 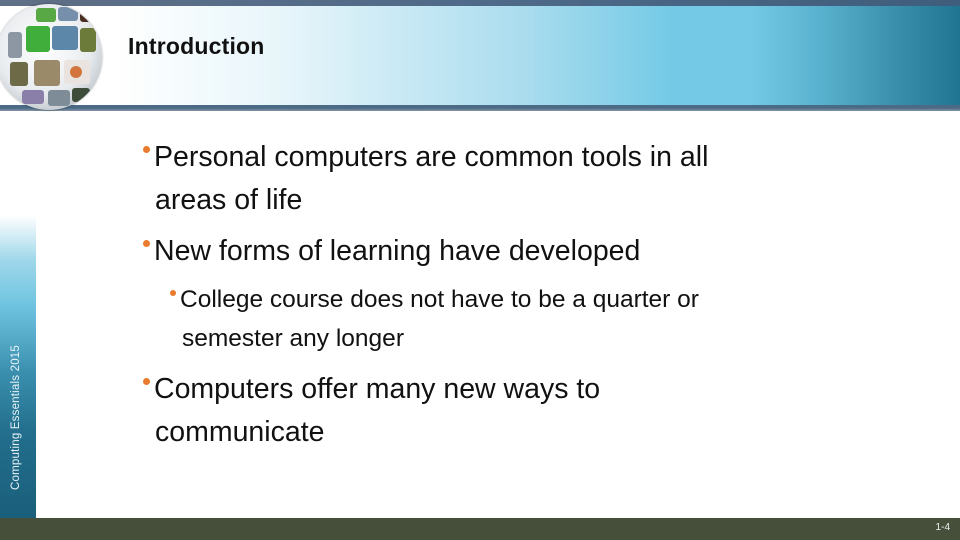 What do you see at coordinates (942, 527) in the screenshot?
I see `page-number: 1-4` at bounding box center [942, 527].